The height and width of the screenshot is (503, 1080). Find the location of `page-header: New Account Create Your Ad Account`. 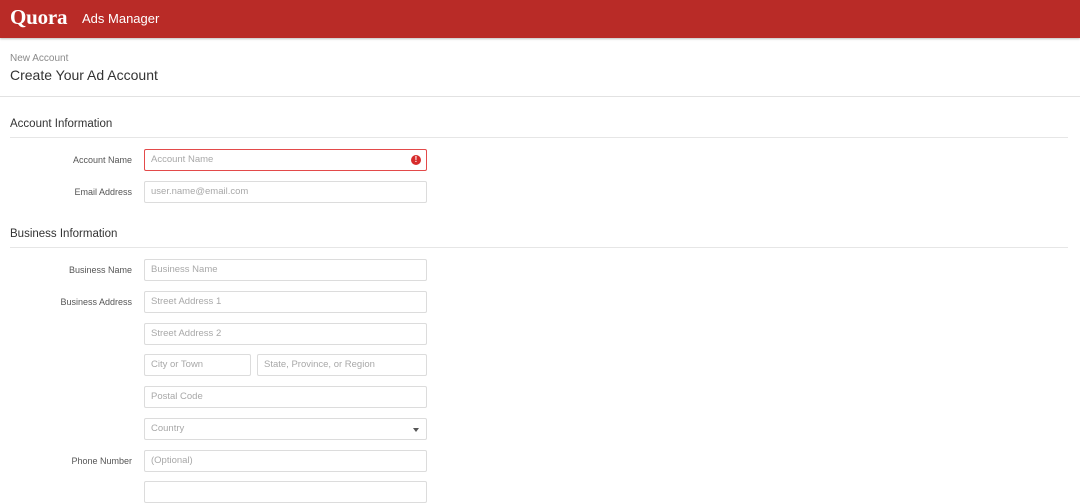

page-header: New Account Create Your Ad Account is located at coordinates (540, 67).